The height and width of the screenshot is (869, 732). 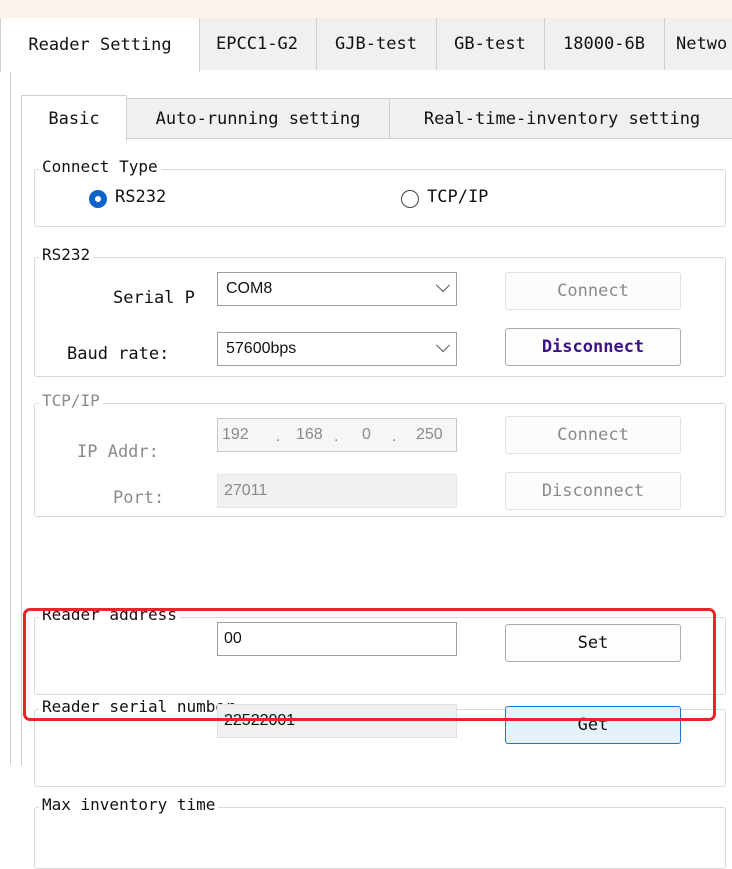 I want to click on tcpip-legend: TCP/IP, so click(x=71, y=400).